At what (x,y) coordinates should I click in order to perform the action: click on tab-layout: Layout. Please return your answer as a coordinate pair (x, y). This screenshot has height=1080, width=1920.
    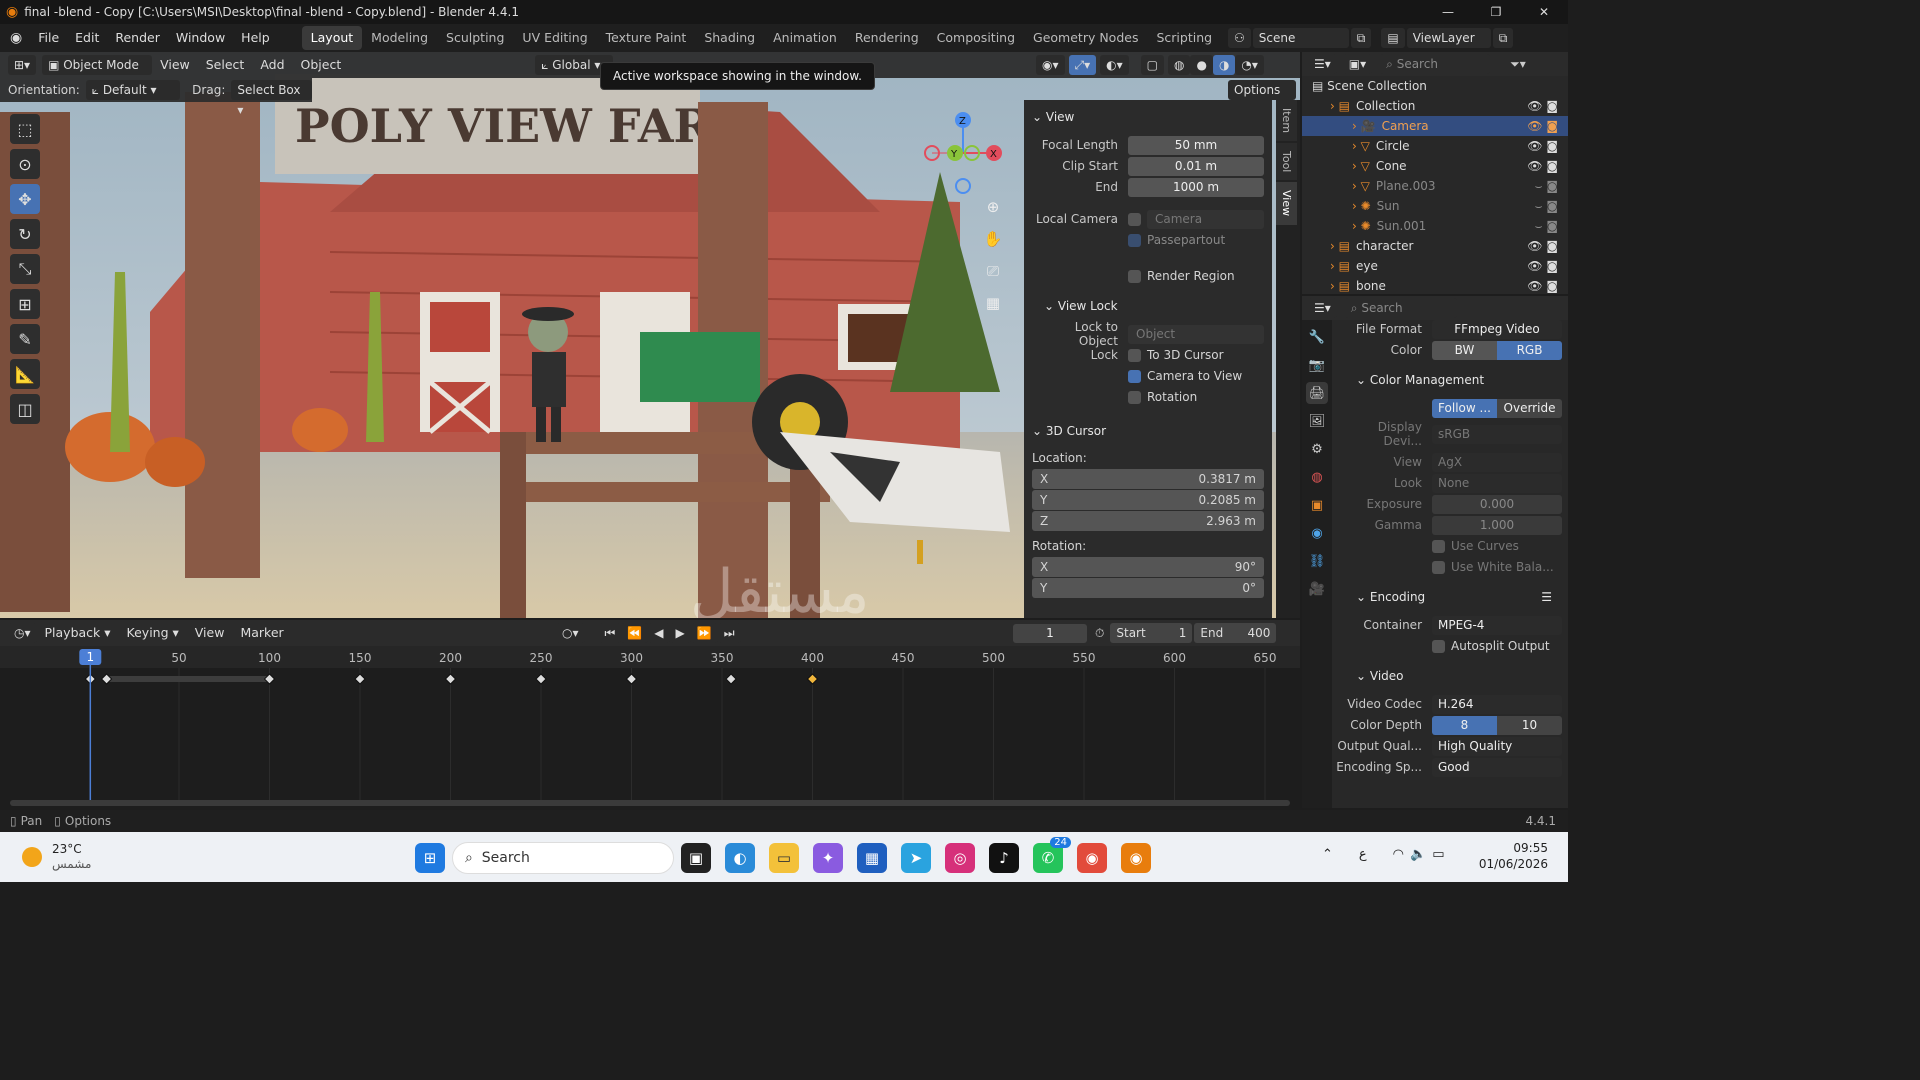
    Looking at the image, I should click on (332, 38).